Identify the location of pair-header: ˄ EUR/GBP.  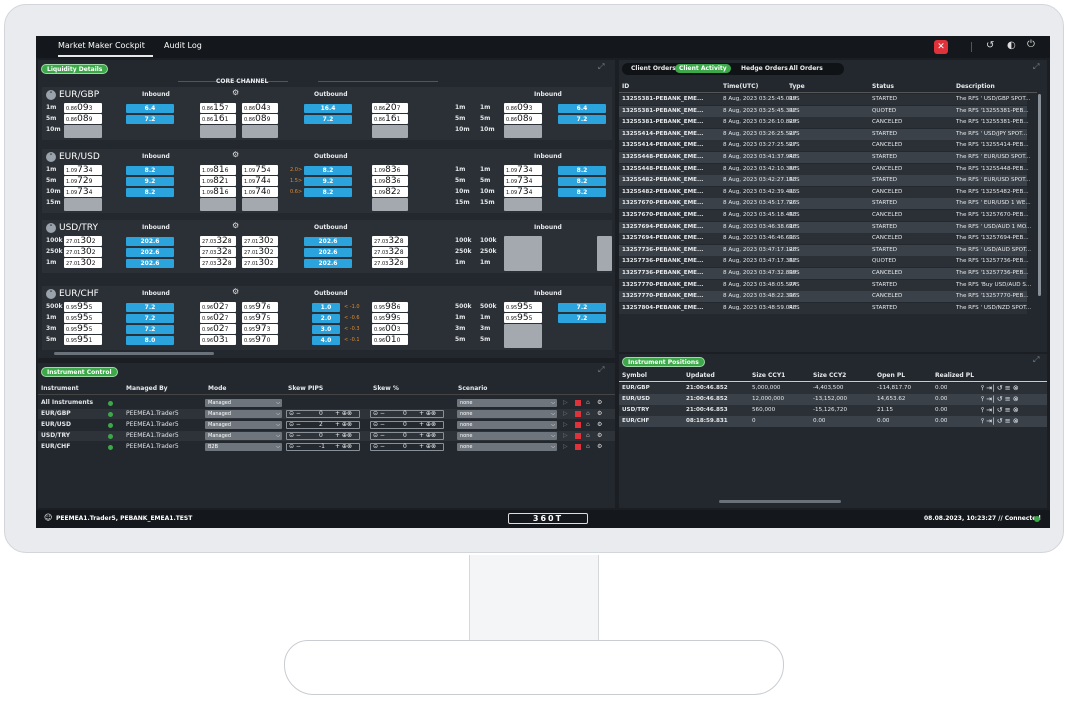
(72, 95).